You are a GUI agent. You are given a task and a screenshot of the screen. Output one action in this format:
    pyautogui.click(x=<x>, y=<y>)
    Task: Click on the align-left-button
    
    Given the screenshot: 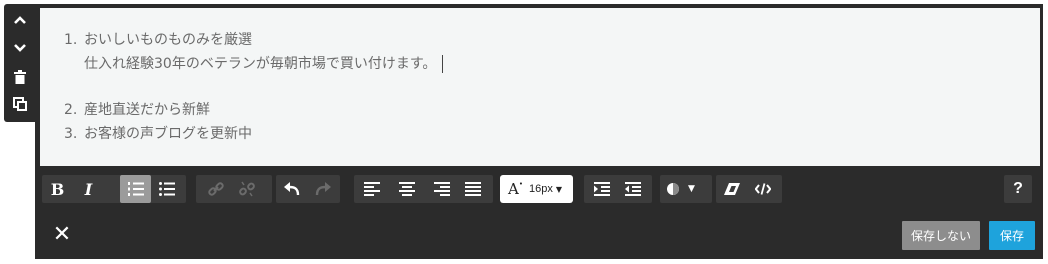 What is the action you would take?
    pyautogui.click(x=371, y=189)
    